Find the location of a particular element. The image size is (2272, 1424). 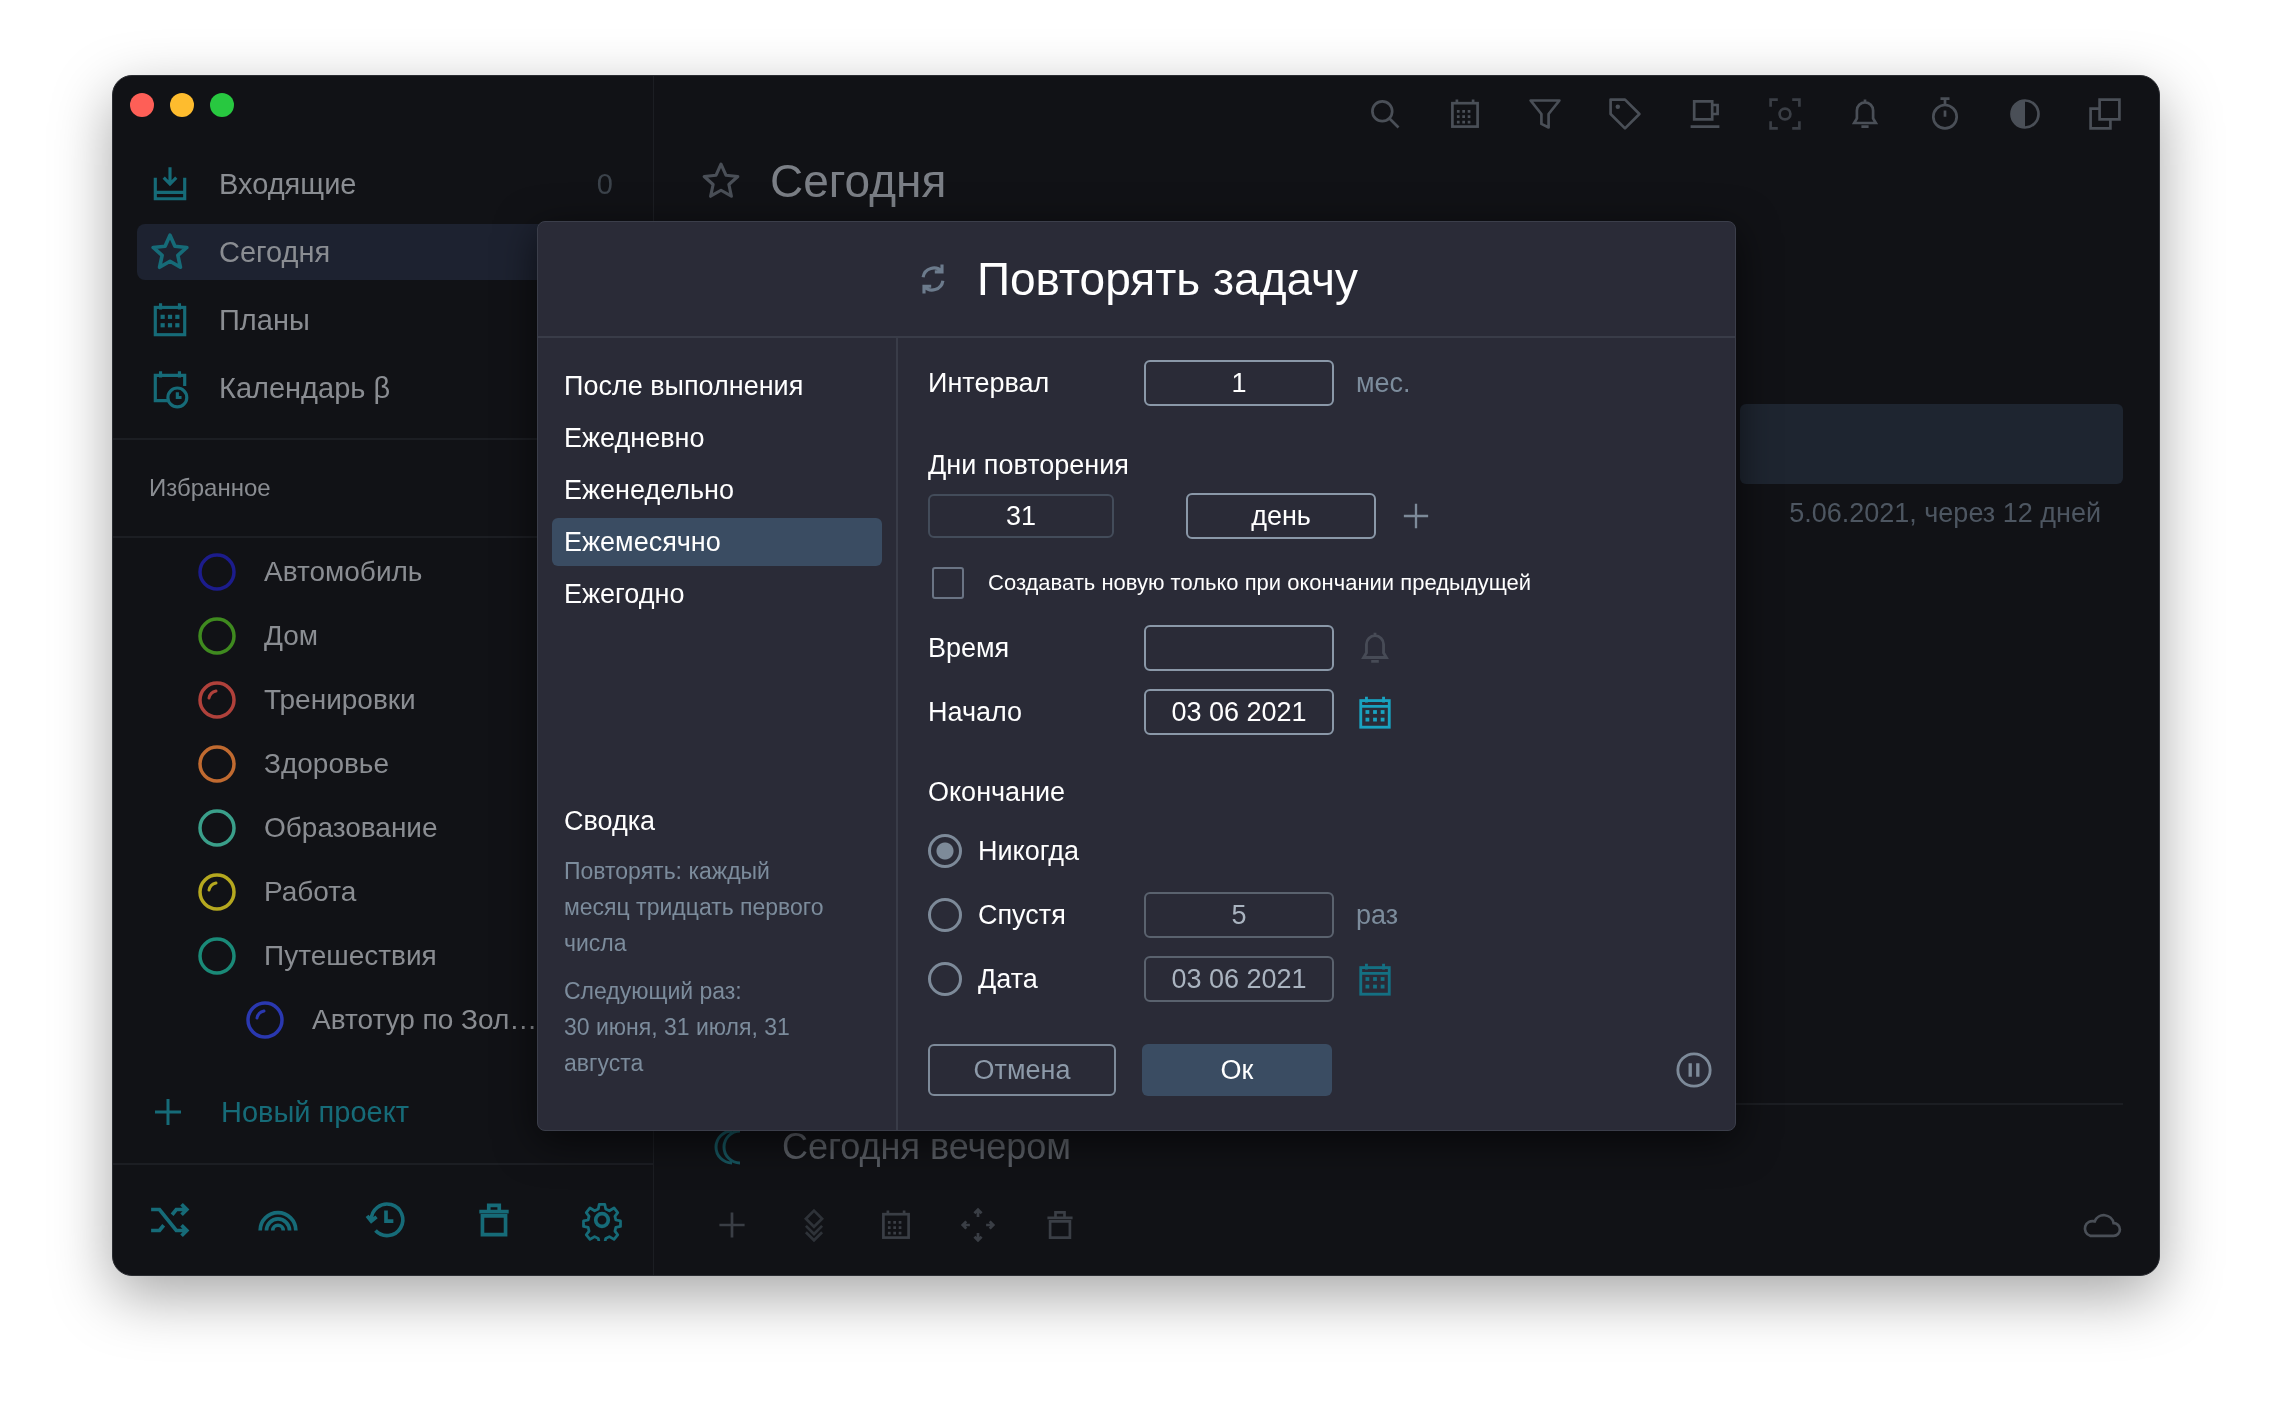

summary-title: Сводка is located at coordinates (610, 821).